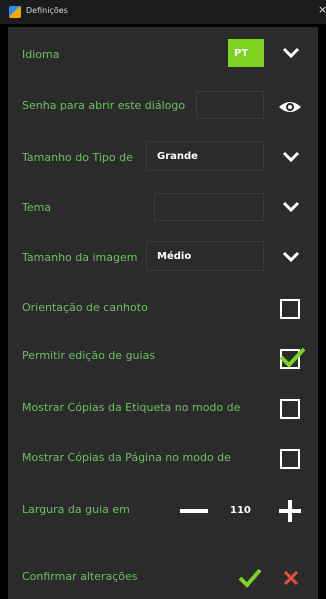 The height and width of the screenshot is (599, 326). What do you see at coordinates (47, 10) in the screenshot?
I see `window-title: Definições` at bounding box center [47, 10].